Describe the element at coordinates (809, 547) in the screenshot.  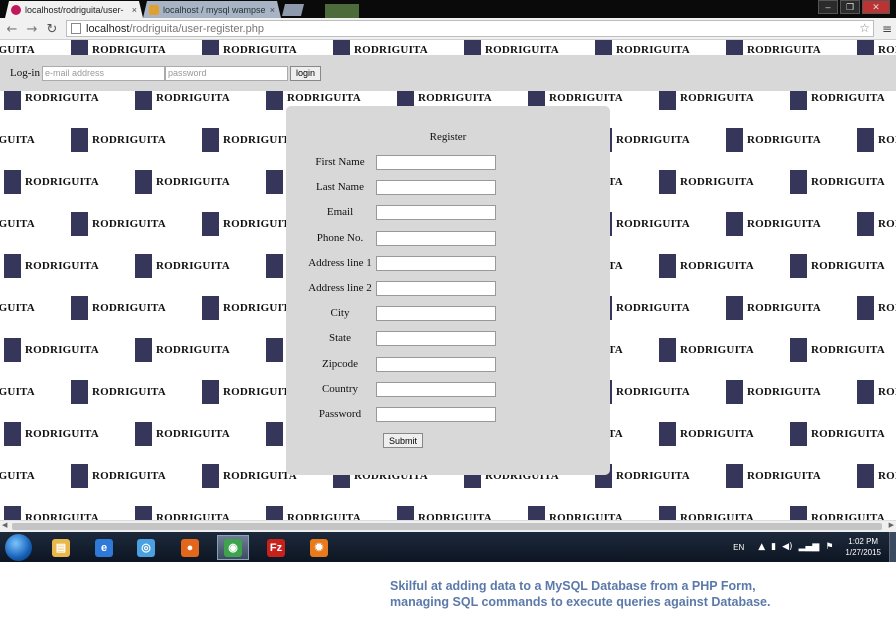
I see `signal-icon: ▂▄▆` at that location.